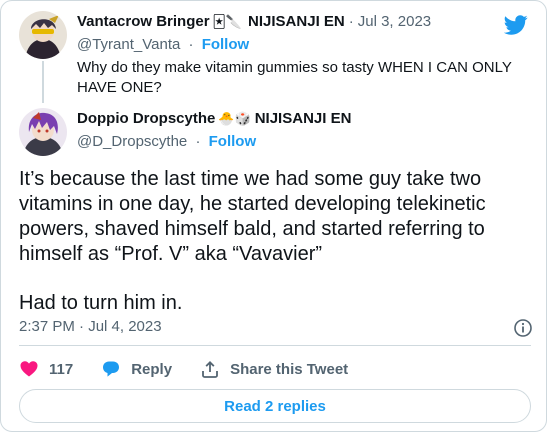 The height and width of the screenshot is (434, 549). What do you see at coordinates (296, 21) in the screenshot?
I see `parent-org: NIJISANJI EN` at bounding box center [296, 21].